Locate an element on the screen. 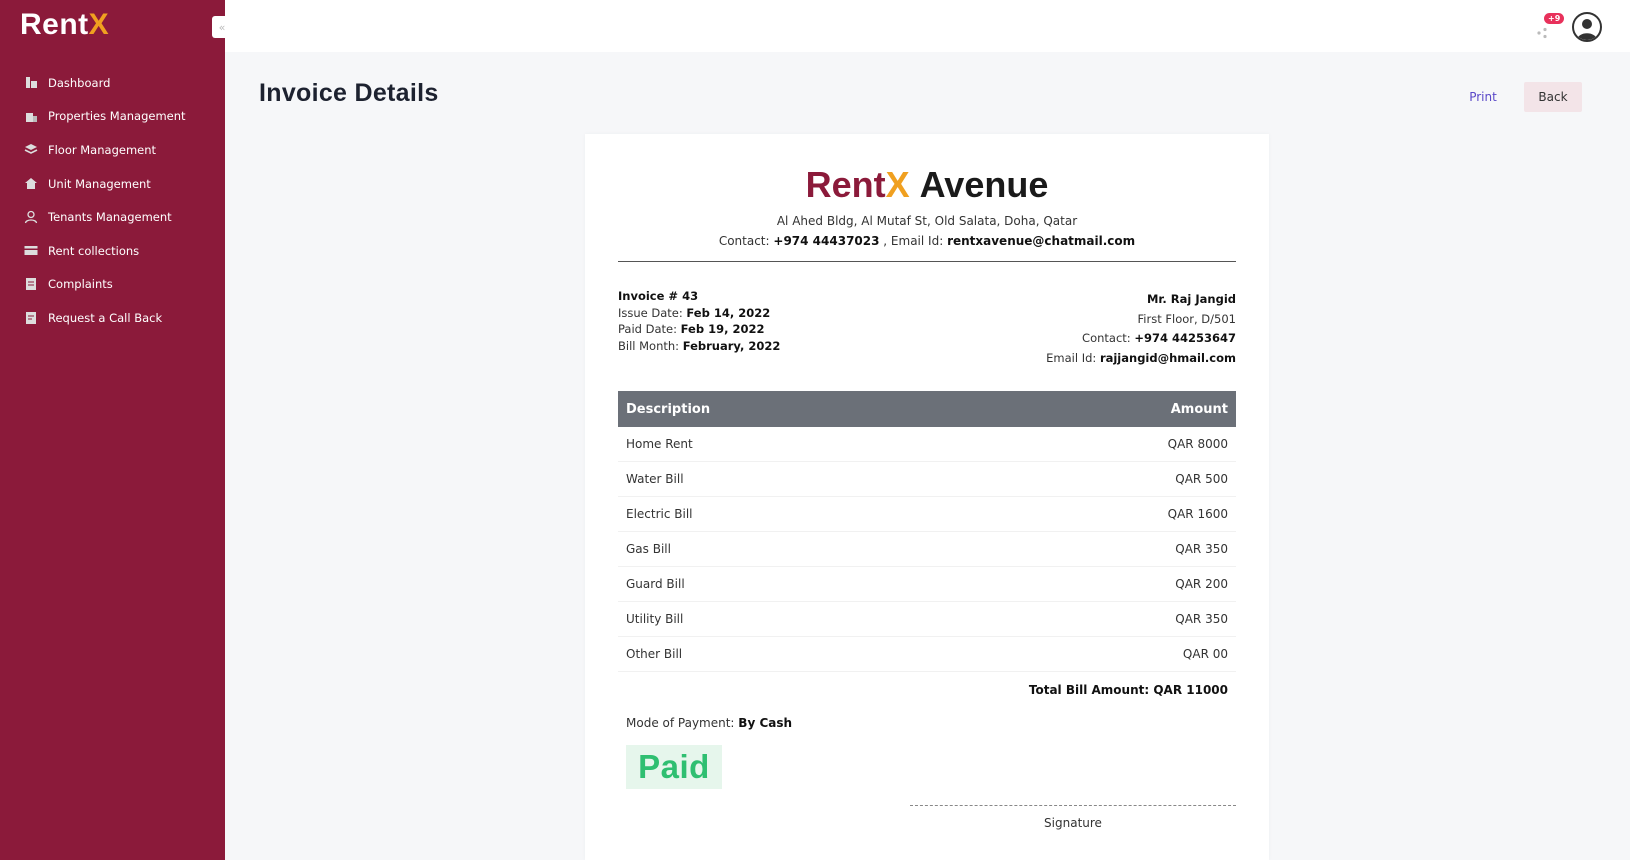 This screenshot has height=860, width=1630. invoice-number: Invoice # 43 is located at coordinates (658, 296).